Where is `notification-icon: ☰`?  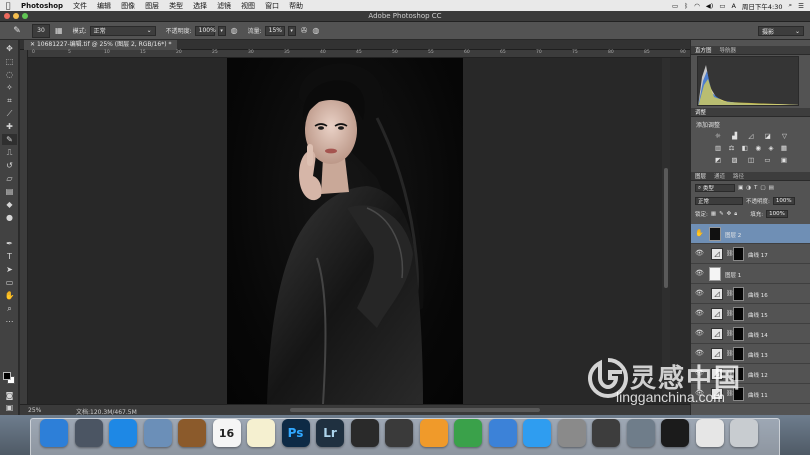 notification-icon: ☰ is located at coordinates (801, 6).